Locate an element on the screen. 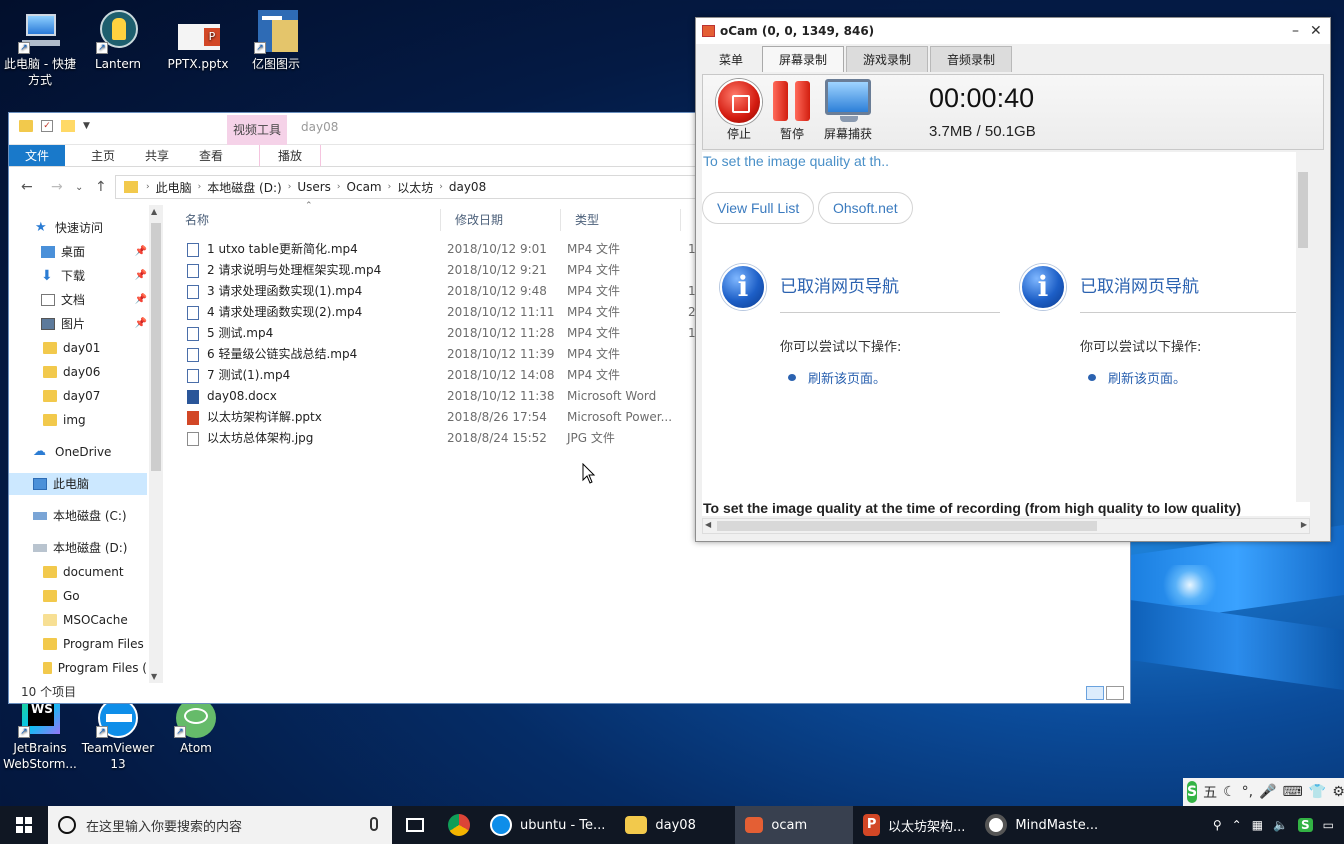 This screenshot has height=844, width=1344. desktop-icon-lantern: ↗ Lantern is located at coordinates (118, 38).